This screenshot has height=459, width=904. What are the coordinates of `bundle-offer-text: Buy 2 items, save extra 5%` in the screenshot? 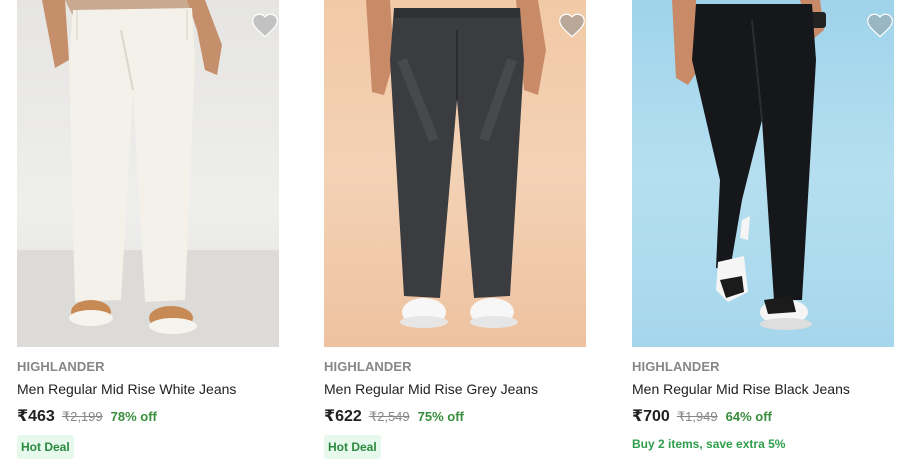 It's located at (709, 444).